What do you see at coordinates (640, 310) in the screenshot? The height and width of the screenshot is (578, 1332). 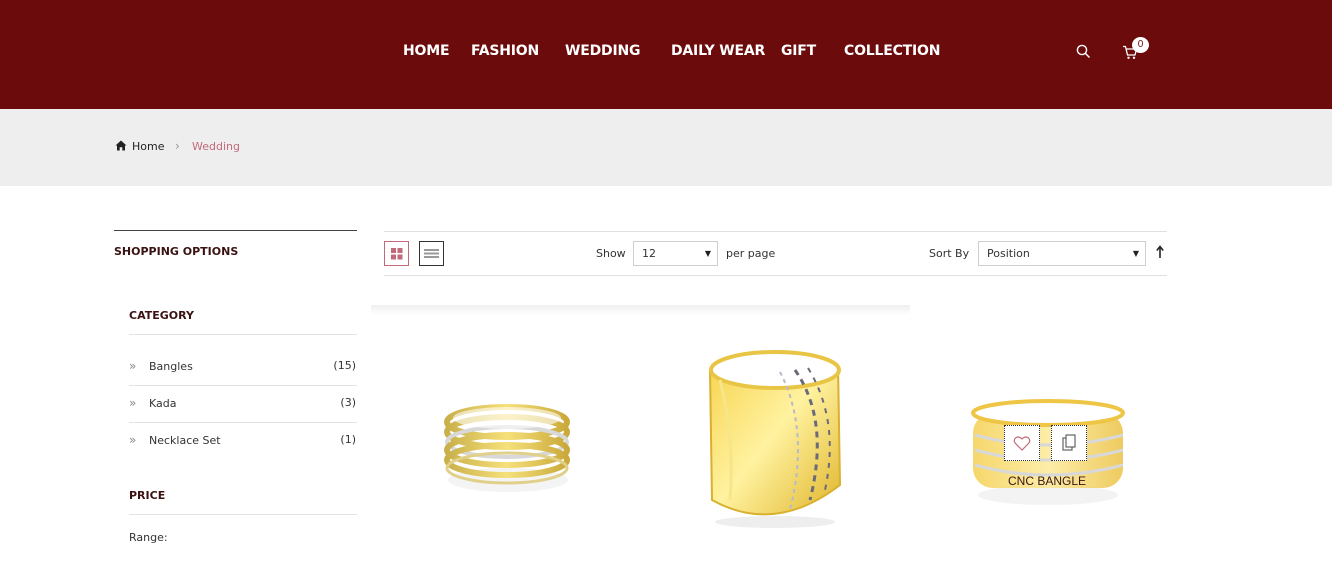 I see `product-area-shadow` at bounding box center [640, 310].